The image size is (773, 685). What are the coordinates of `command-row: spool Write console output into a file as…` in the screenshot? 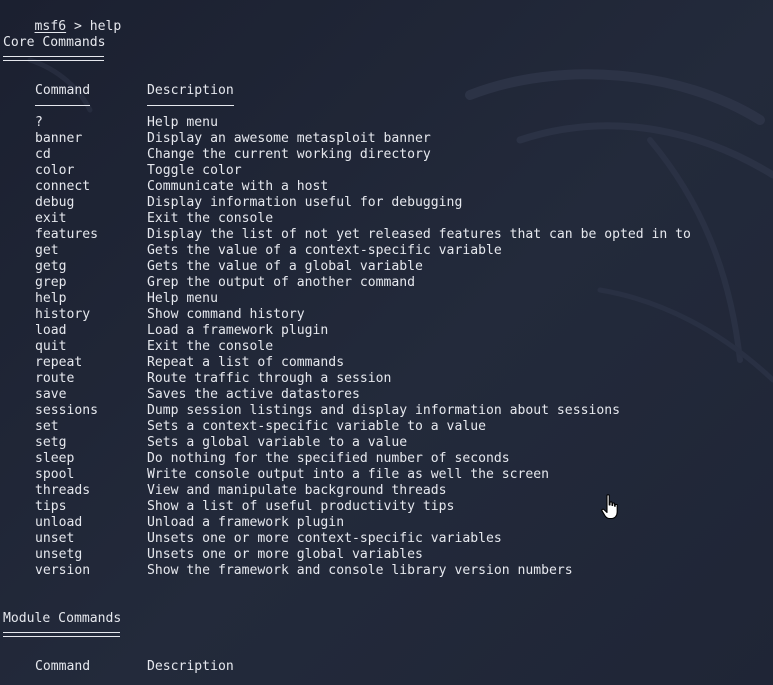 It's located at (380, 475).